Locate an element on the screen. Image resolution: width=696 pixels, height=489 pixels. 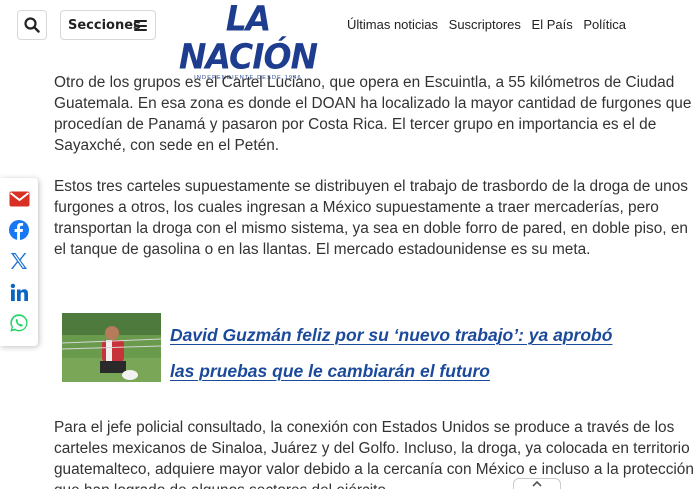
back-to-top-button is located at coordinates (537, 483).